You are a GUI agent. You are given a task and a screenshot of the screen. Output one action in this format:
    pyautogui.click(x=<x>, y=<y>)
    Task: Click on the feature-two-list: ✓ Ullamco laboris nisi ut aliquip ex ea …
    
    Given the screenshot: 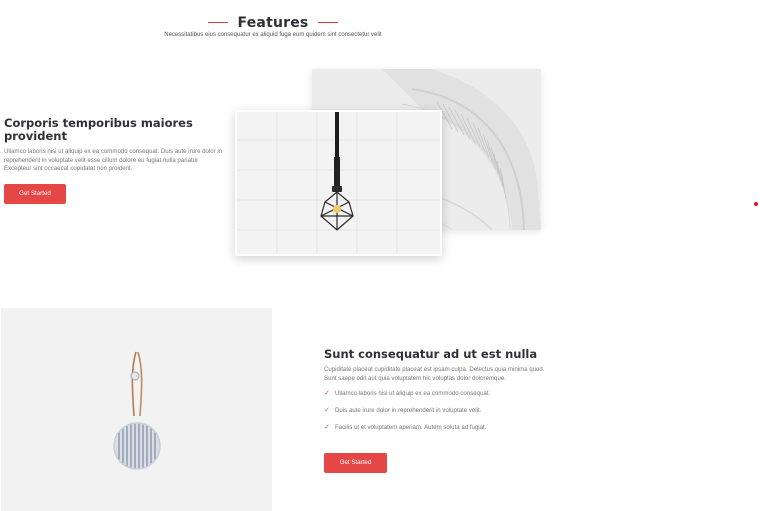 What is the action you would take?
    pyautogui.click(x=436, y=415)
    